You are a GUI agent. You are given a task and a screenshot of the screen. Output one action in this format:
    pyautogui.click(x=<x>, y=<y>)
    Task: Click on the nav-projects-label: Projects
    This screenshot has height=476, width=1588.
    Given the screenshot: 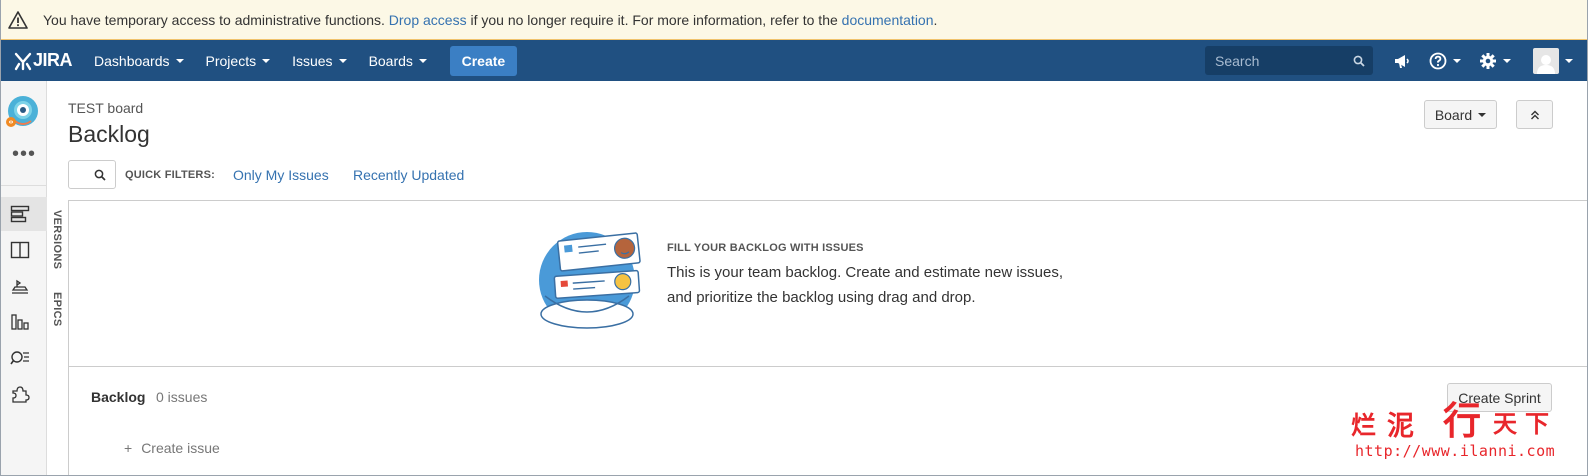 What is the action you would take?
    pyautogui.click(x=231, y=60)
    